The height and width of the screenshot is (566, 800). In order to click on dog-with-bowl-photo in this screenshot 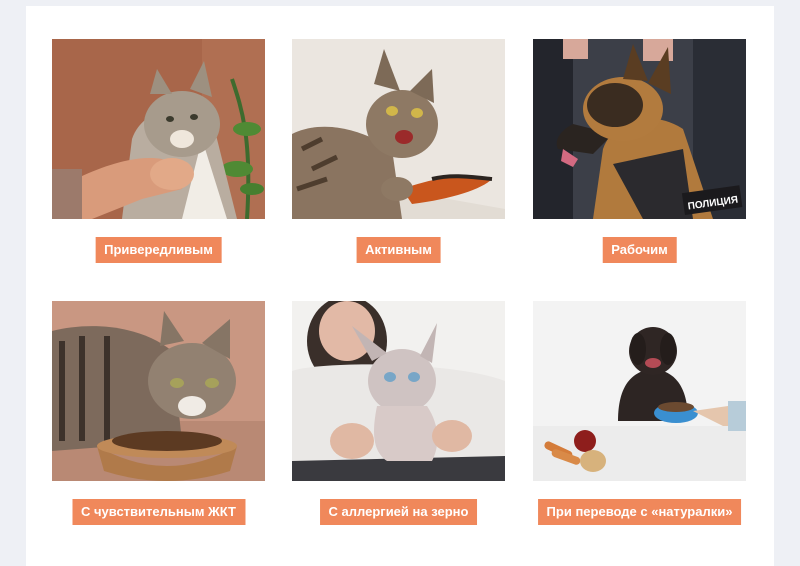, I will do `click(639, 391)`.